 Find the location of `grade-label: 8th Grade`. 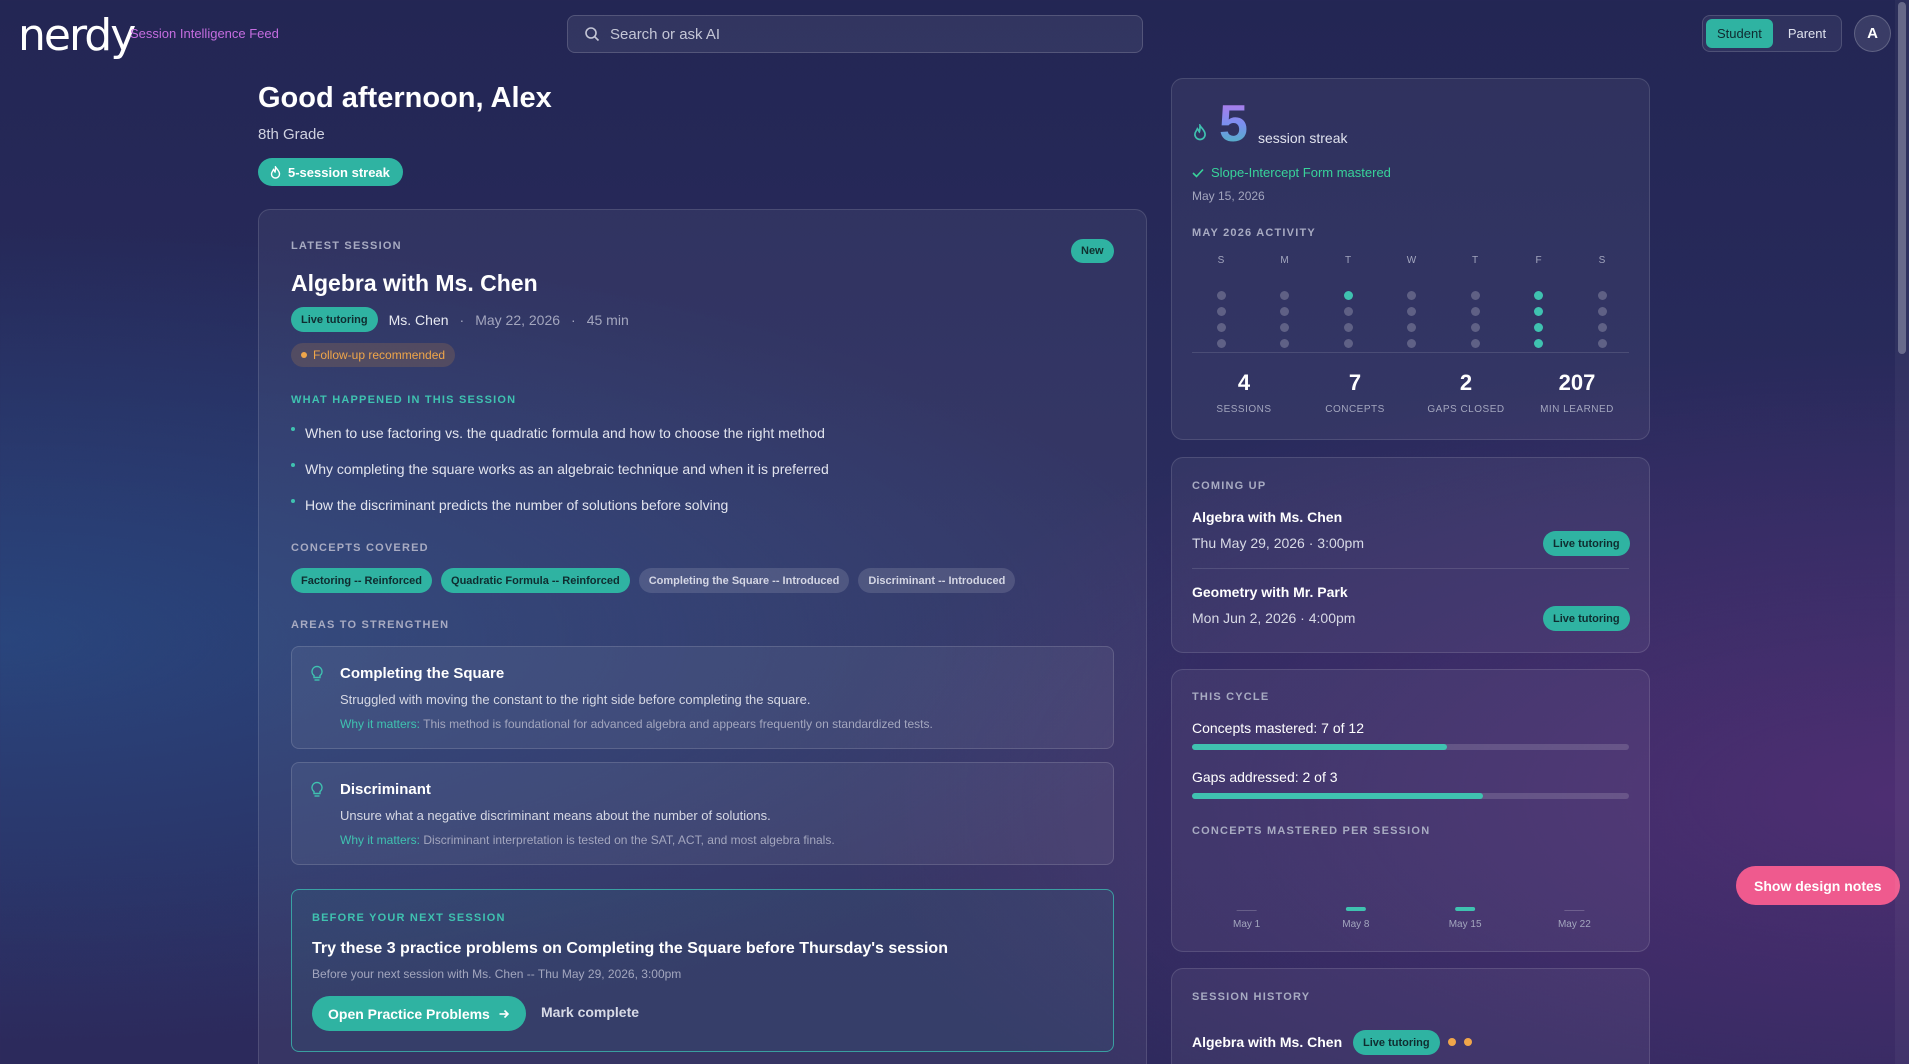

grade-label: 8th Grade is located at coordinates (291, 134).